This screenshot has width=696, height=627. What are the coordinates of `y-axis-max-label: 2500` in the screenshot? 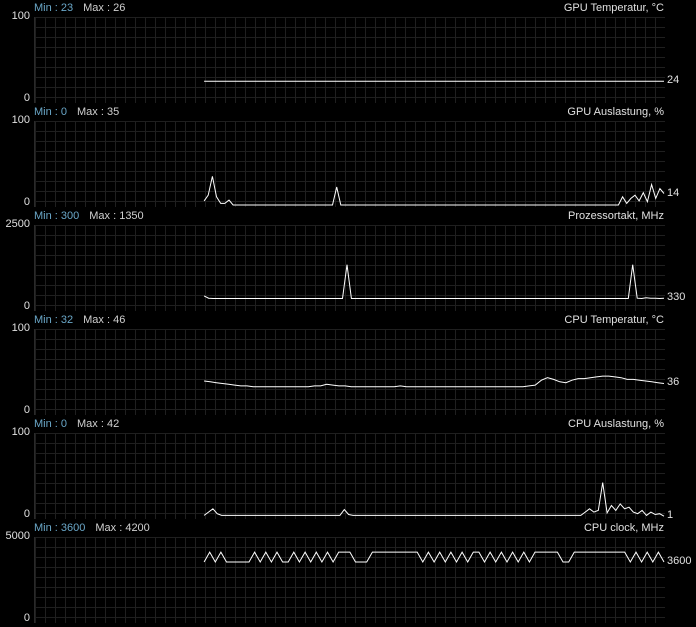 It's located at (17, 224).